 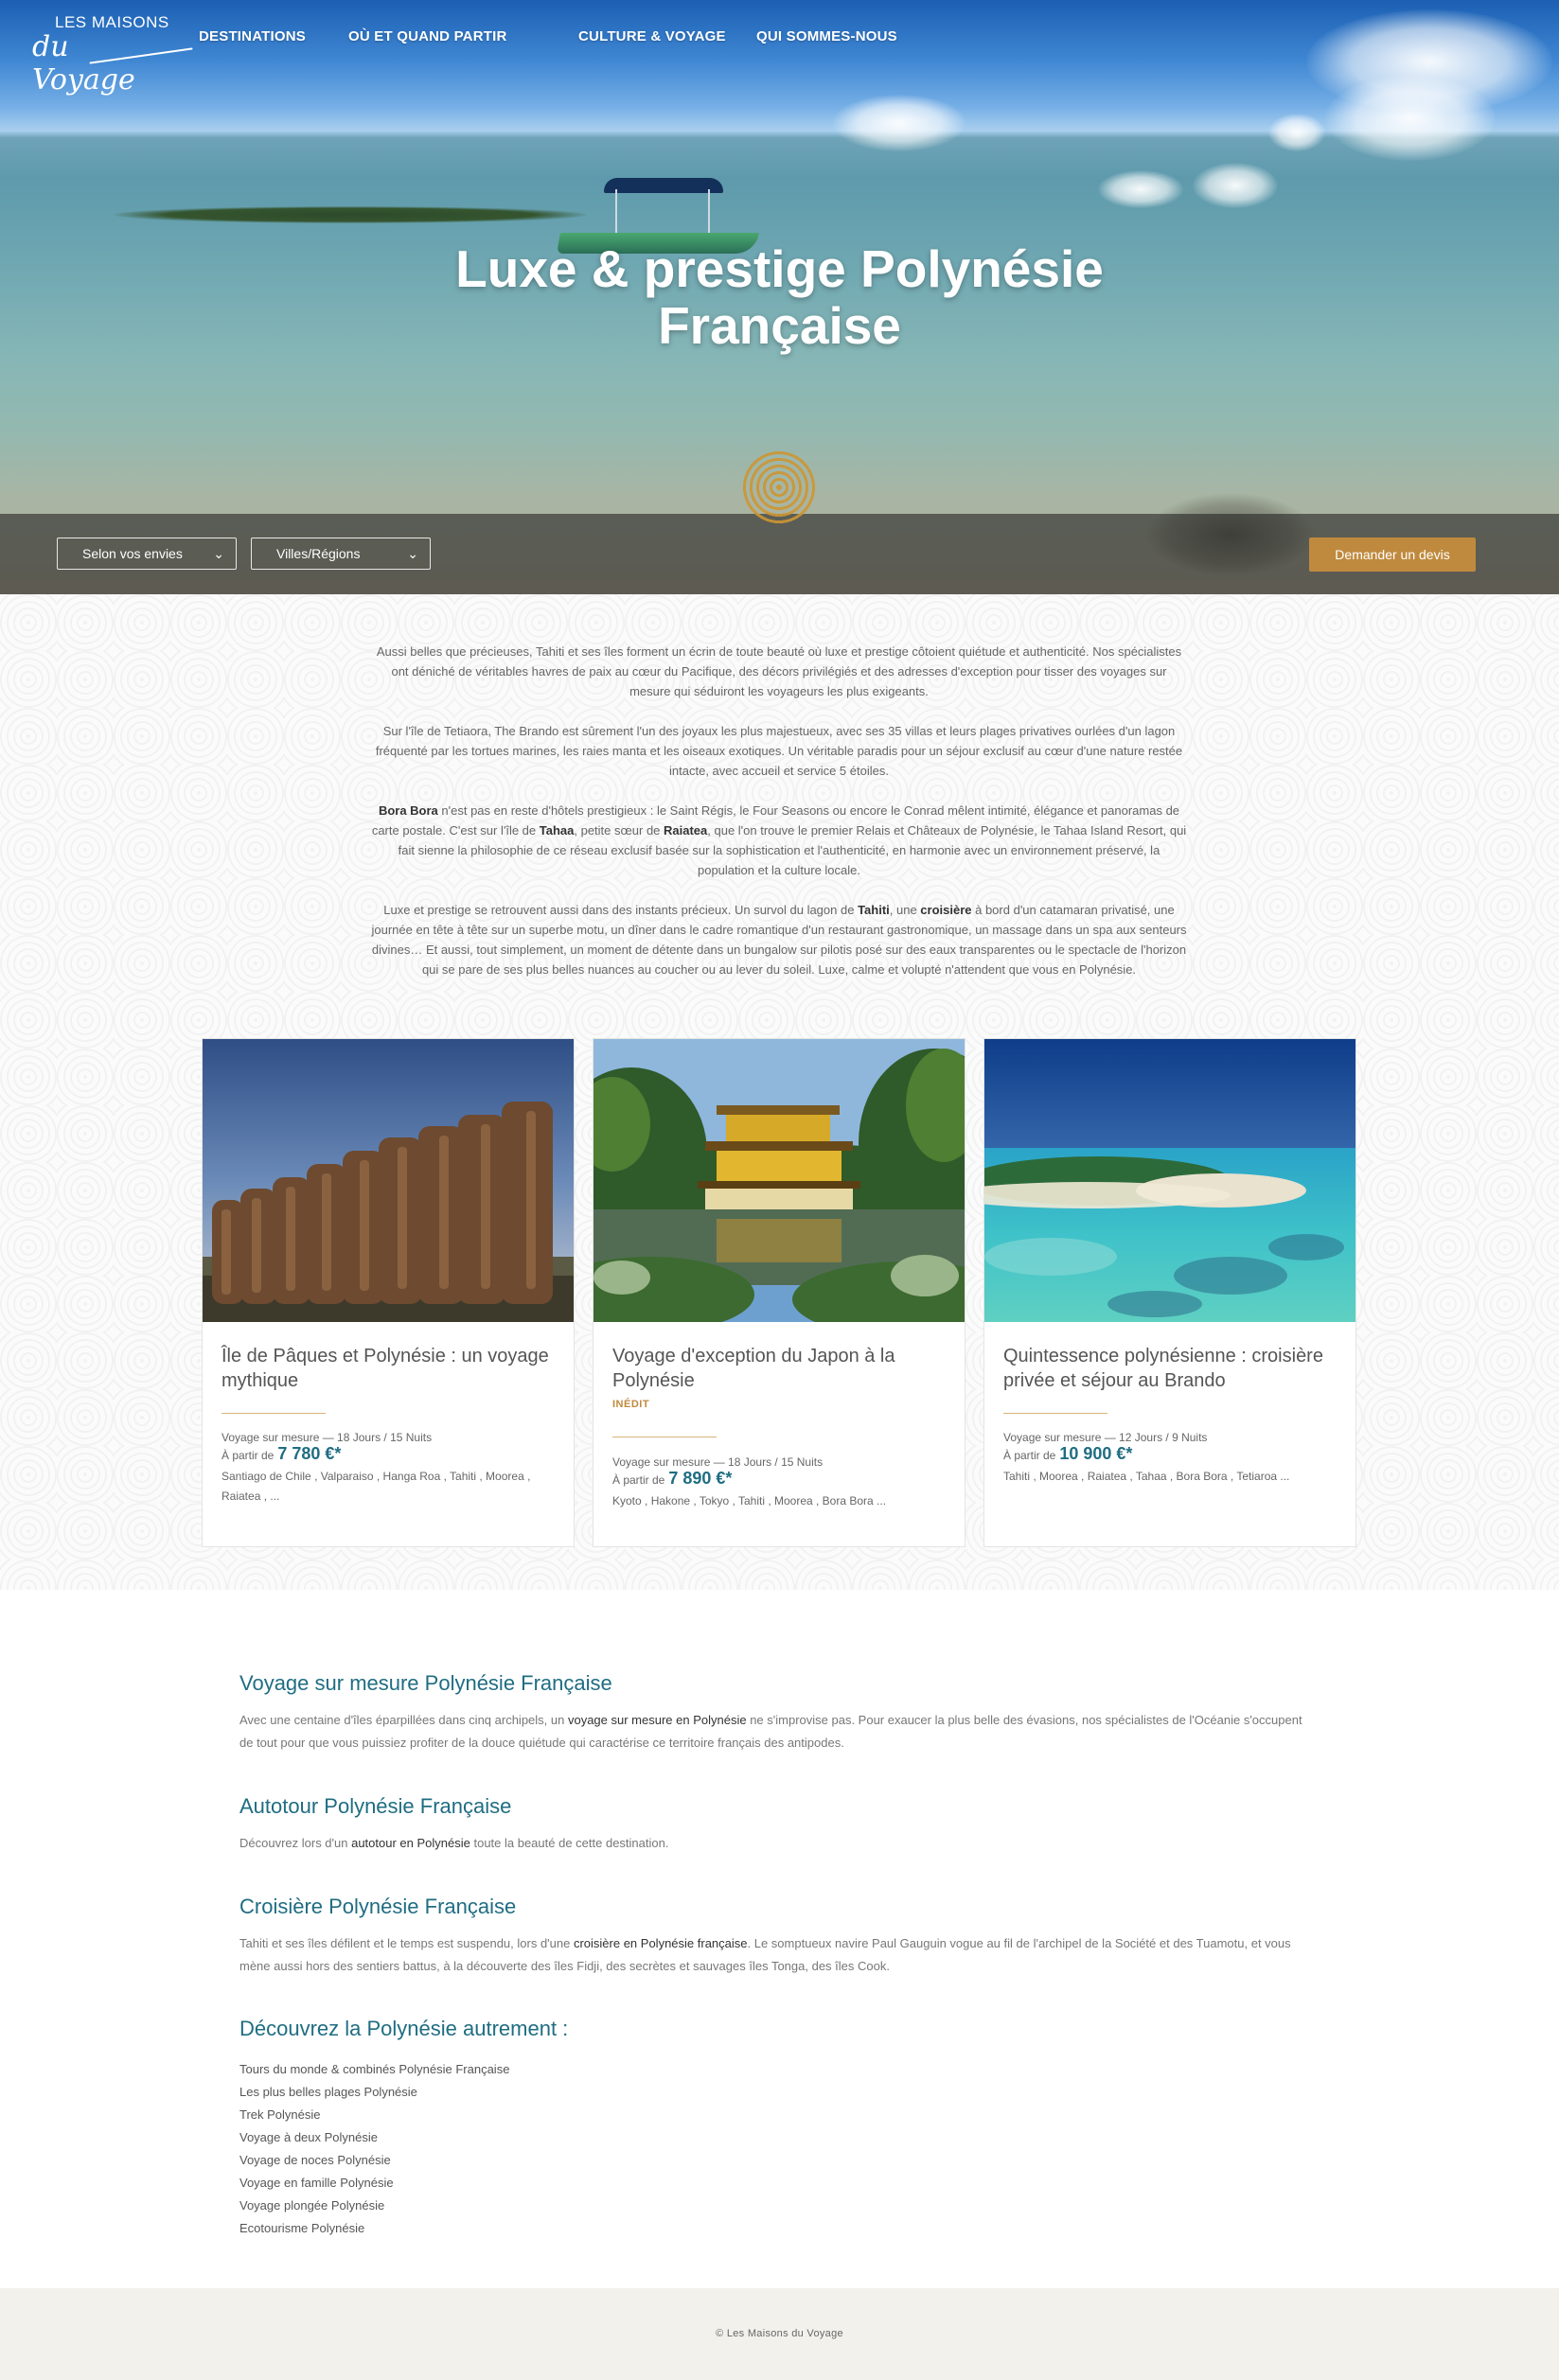 What do you see at coordinates (701, 1478) in the screenshot?
I see `trip-card-price: 7 890 €*` at bounding box center [701, 1478].